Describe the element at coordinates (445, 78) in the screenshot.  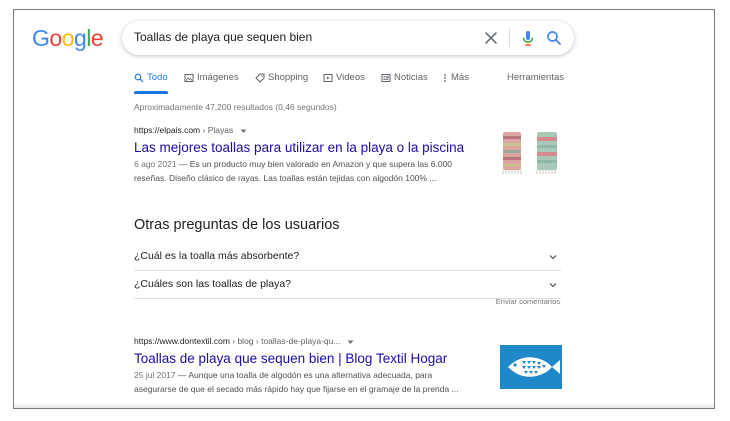
I see `more-vert-icon` at that location.